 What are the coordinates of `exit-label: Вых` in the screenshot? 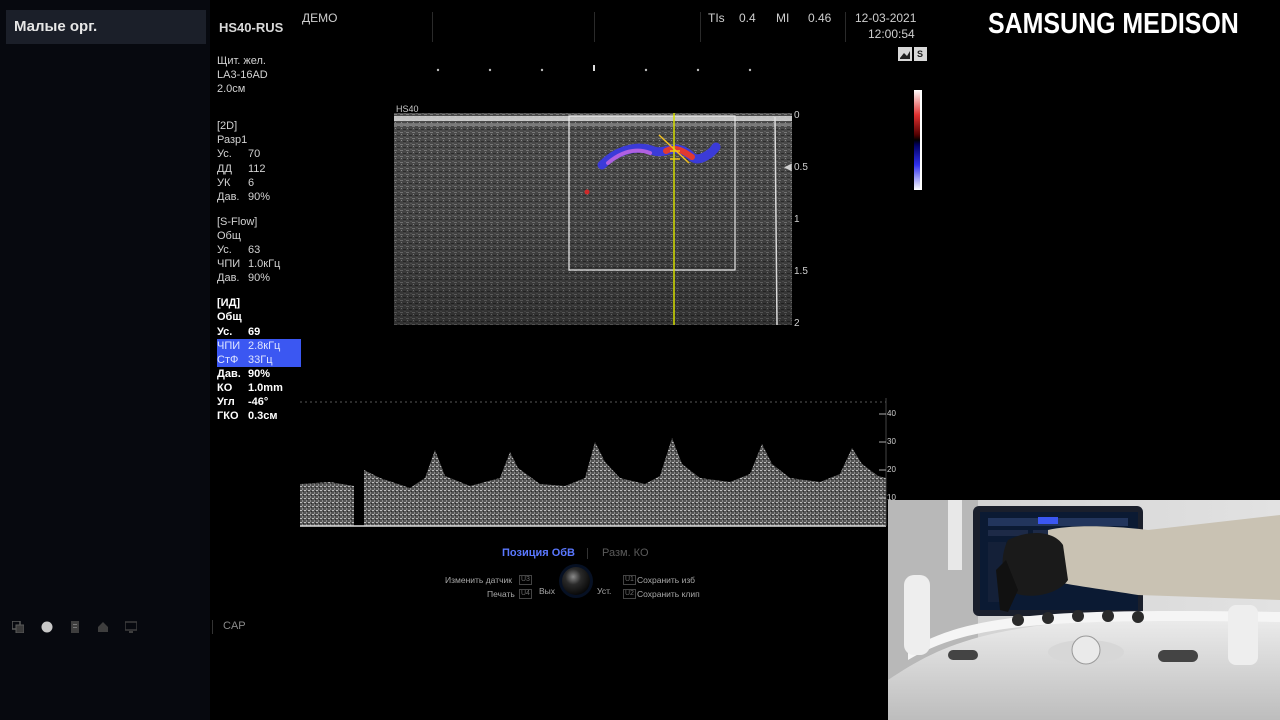 It's located at (547, 591).